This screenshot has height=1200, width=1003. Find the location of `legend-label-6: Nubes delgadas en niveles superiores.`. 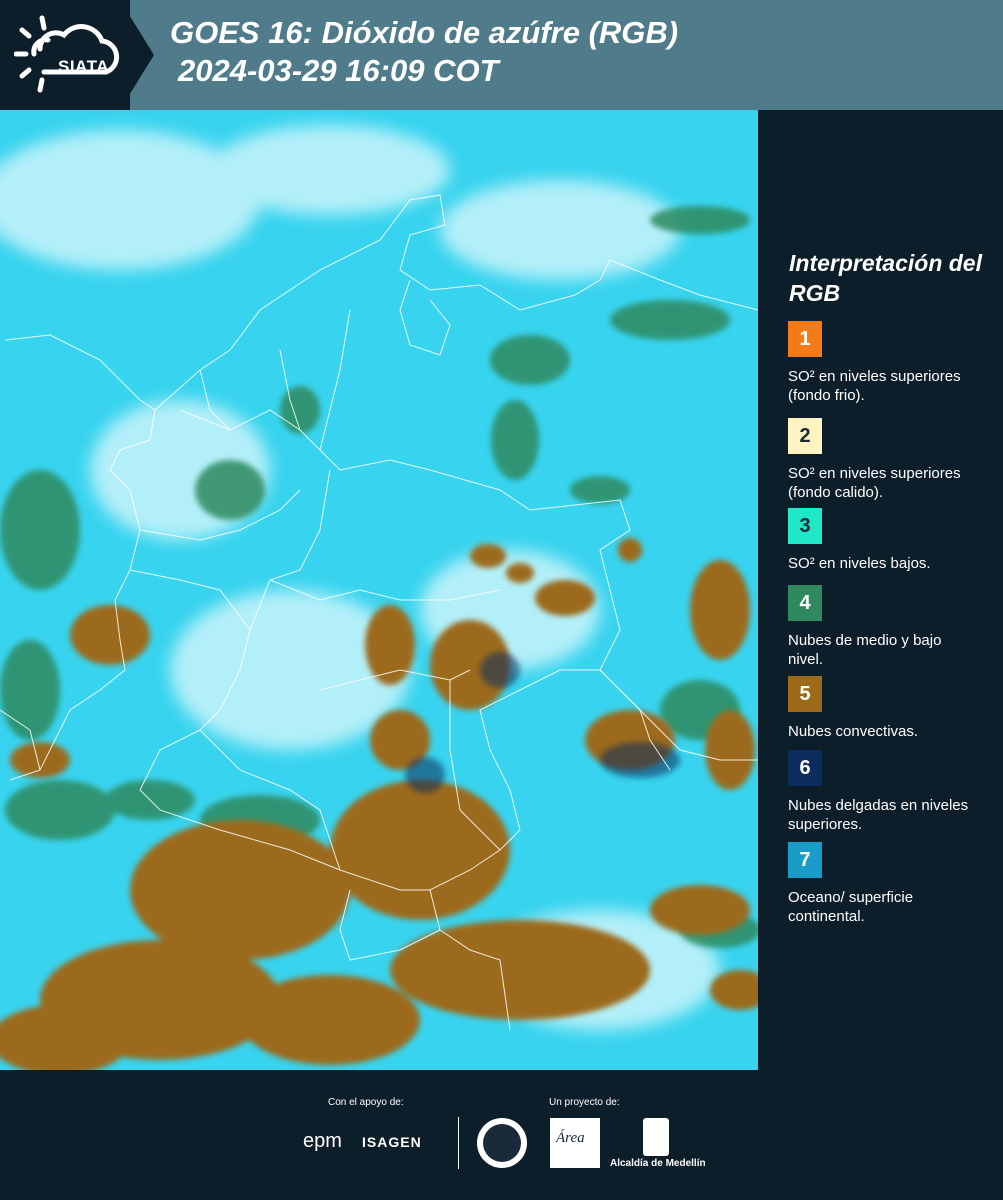

legend-label-6: Nubes delgadas en niveles superiores. is located at coordinates (878, 815).